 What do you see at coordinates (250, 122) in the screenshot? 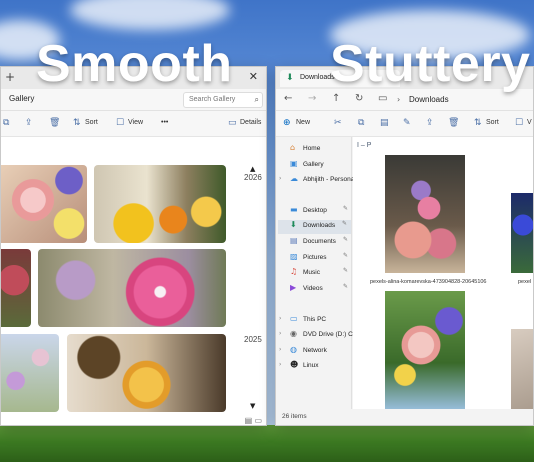
I see `details-button: Details` at bounding box center [250, 122].